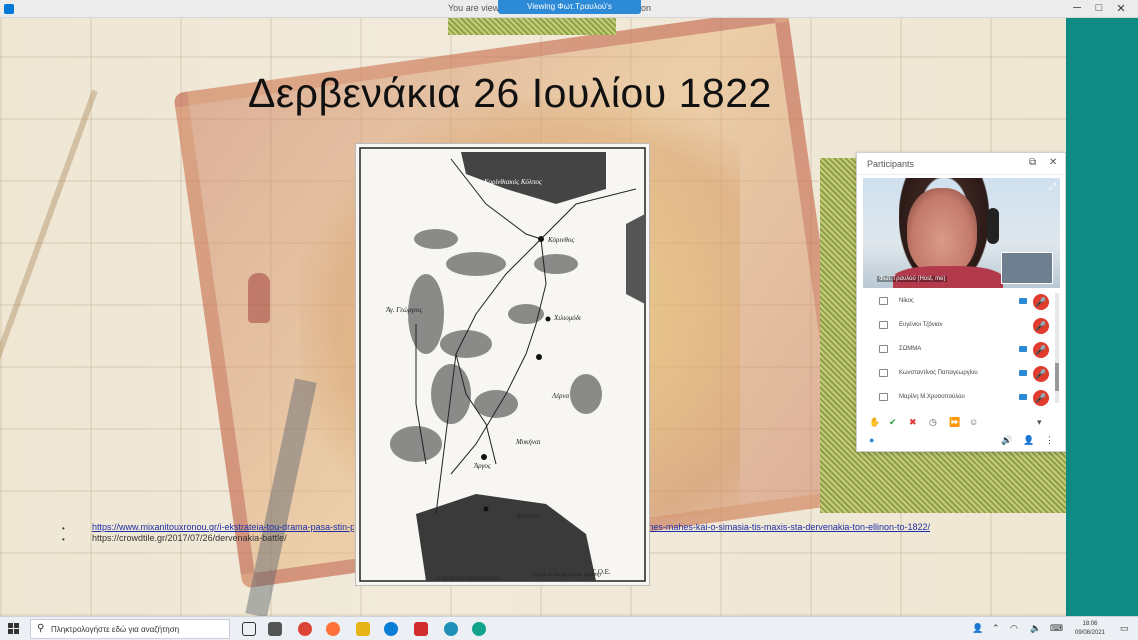  I want to click on edge-icon, so click(391, 629).